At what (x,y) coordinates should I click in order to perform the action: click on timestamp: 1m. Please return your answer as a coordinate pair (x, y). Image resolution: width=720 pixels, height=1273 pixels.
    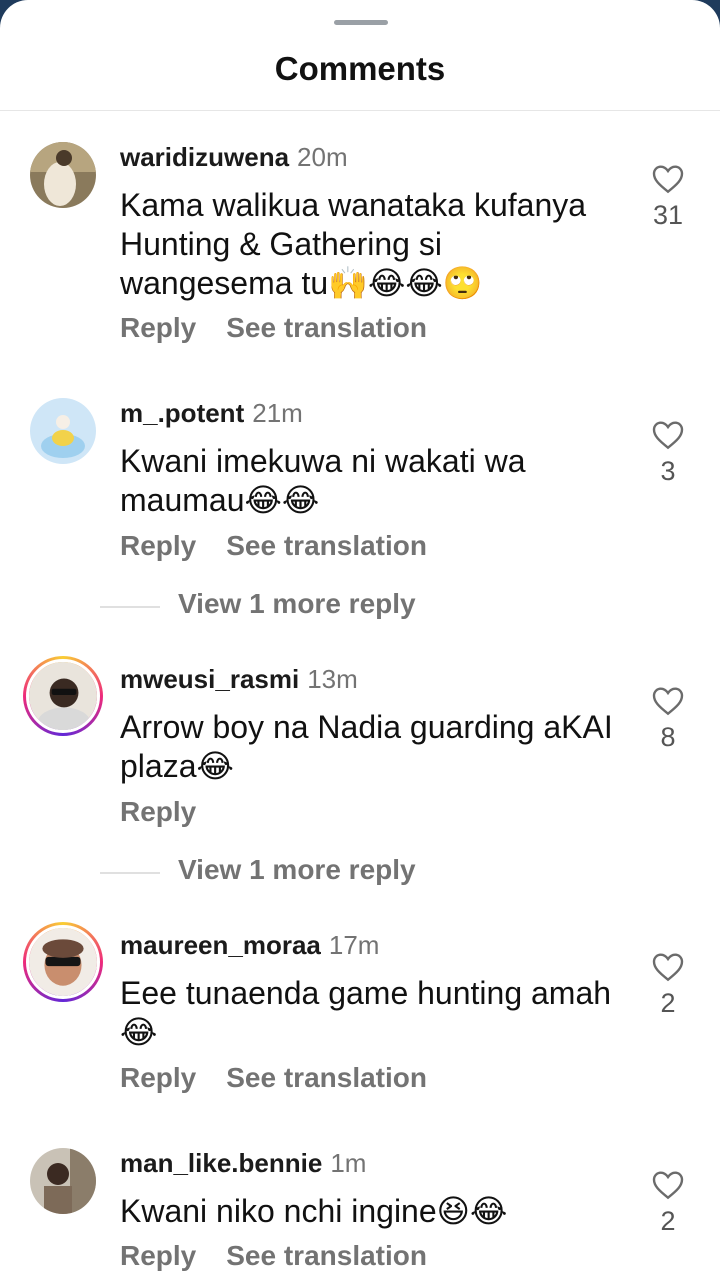
    Looking at the image, I should click on (348, 1163).